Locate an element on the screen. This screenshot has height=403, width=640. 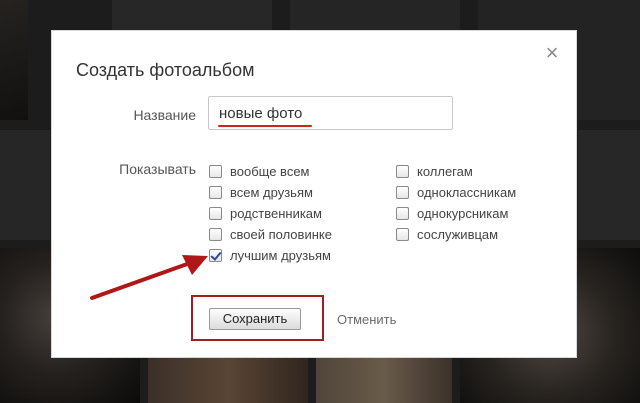
checkbox-option: вообще всем is located at coordinates (270, 171).